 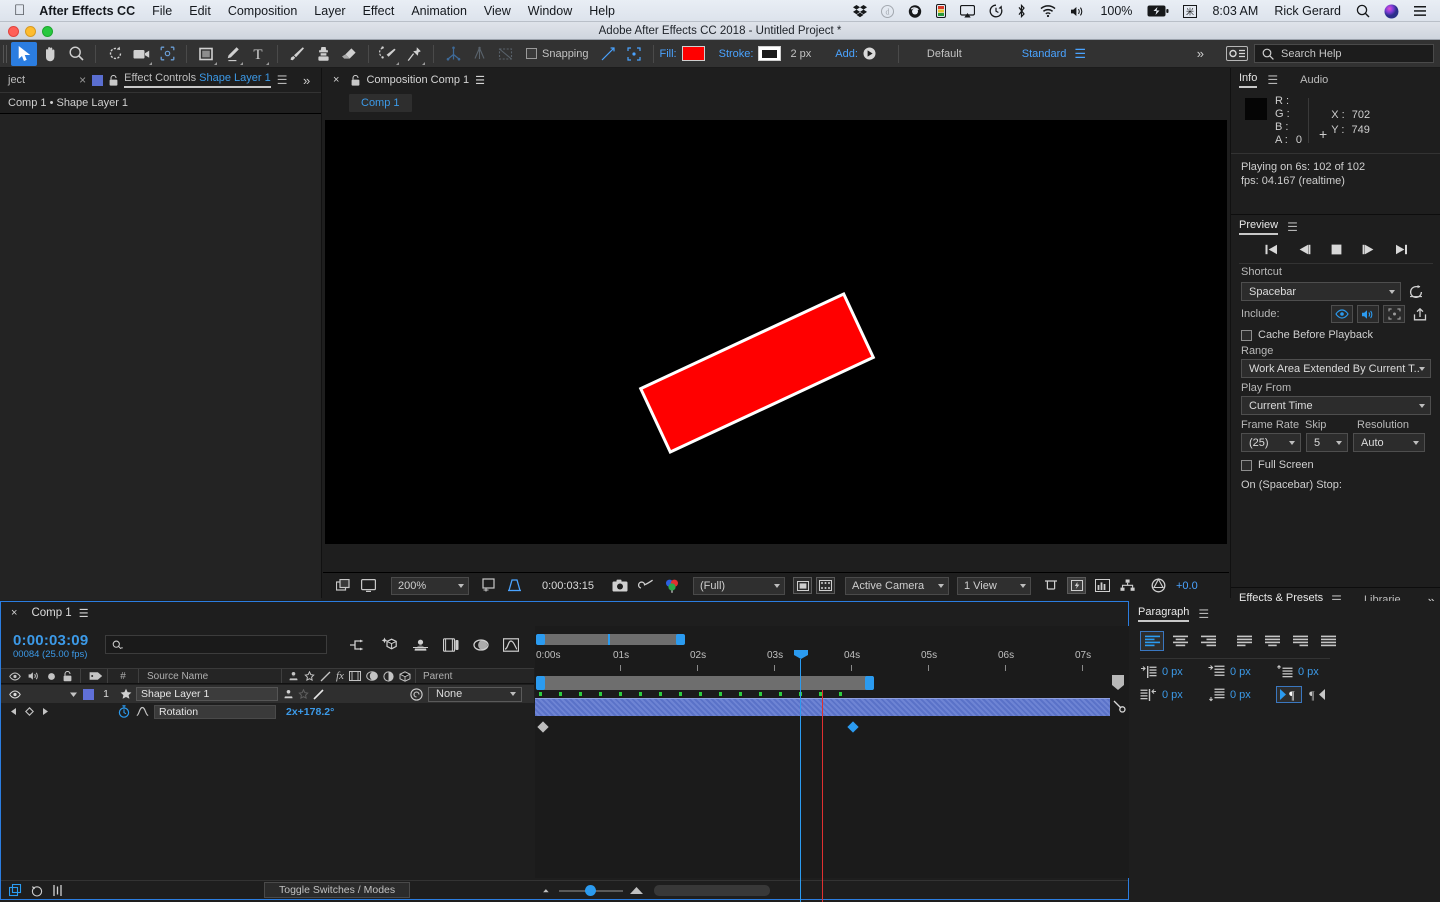 I want to click on menu-effect: Effect, so click(x=379, y=11).